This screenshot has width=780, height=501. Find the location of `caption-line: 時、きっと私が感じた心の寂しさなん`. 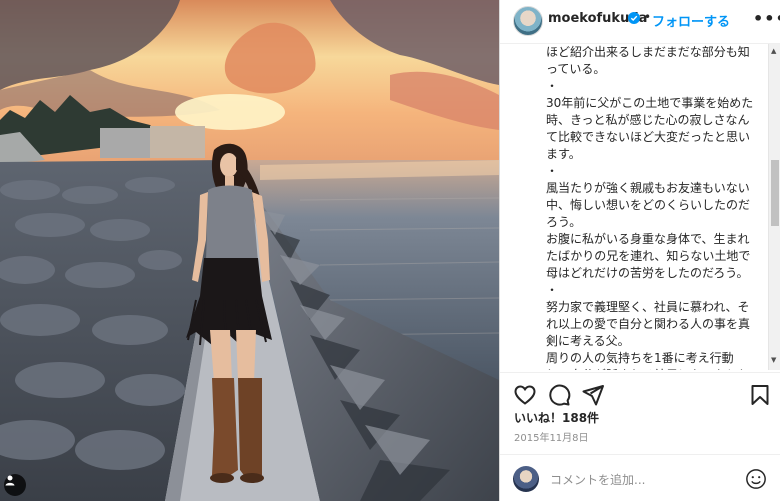

caption-line: 時、きっと私が感じた心の寂しさなん is located at coordinates (648, 120).